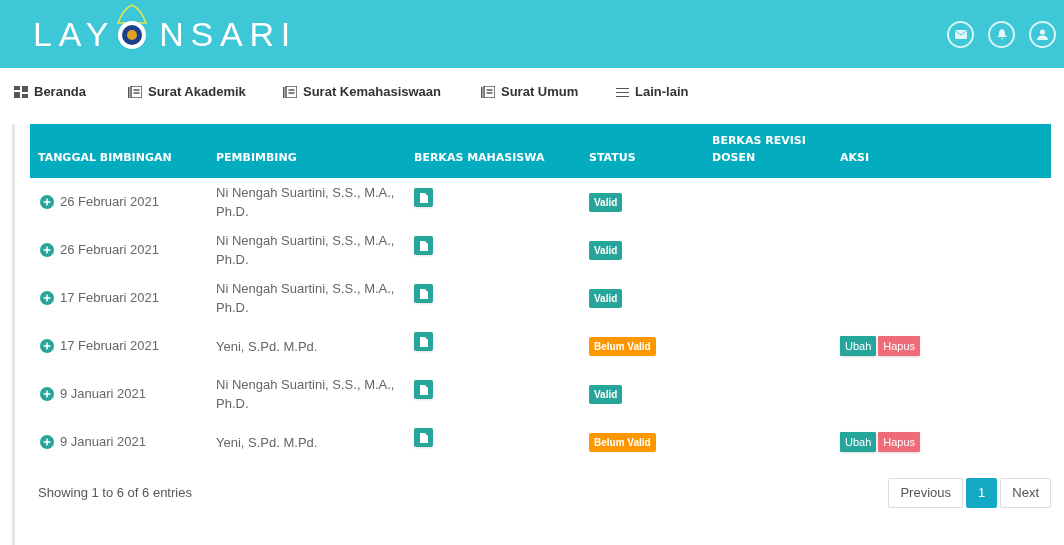  I want to click on table-info: Showing 1 to 6 of 6 entries, so click(114, 493).